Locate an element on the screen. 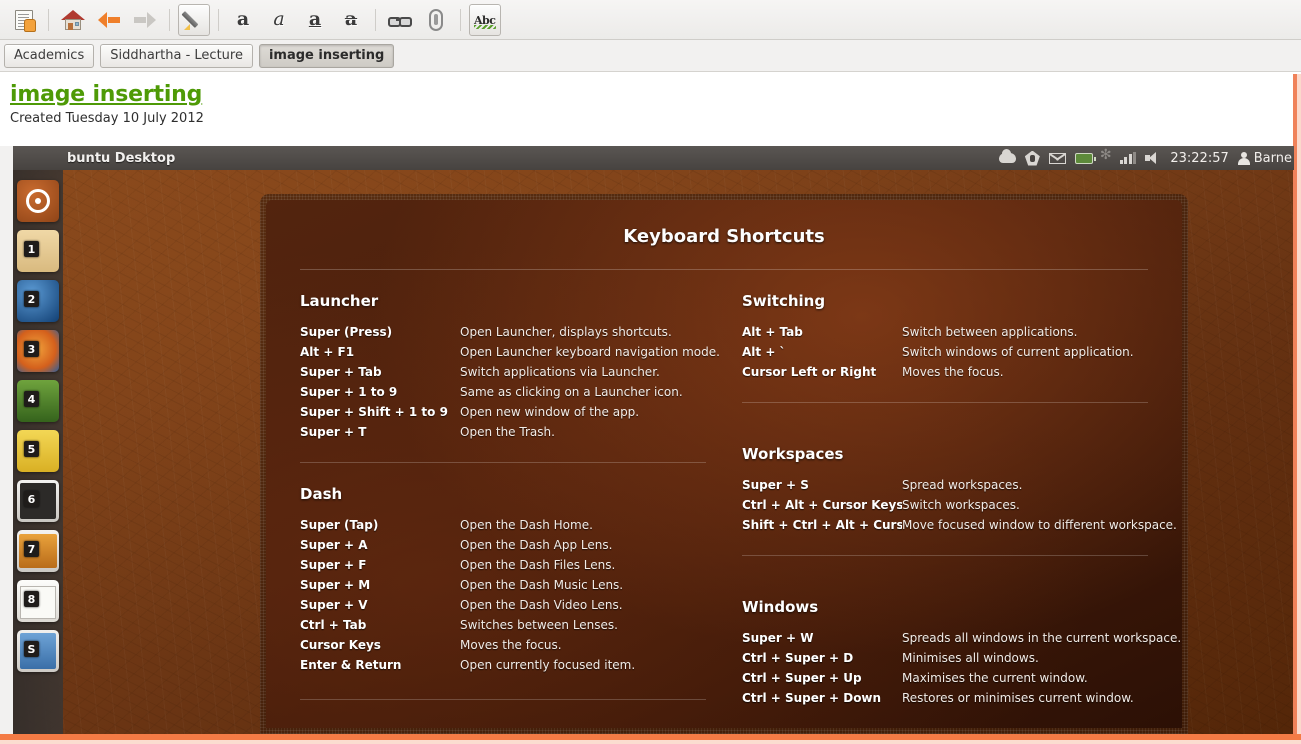 The image size is (1301, 744). launcher-item-browser: 2 is located at coordinates (38, 301).